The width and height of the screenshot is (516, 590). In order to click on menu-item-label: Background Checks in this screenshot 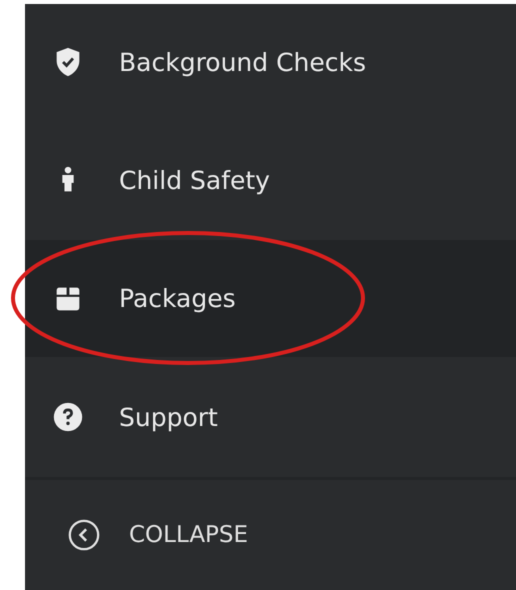, I will do `click(242, 62)`.